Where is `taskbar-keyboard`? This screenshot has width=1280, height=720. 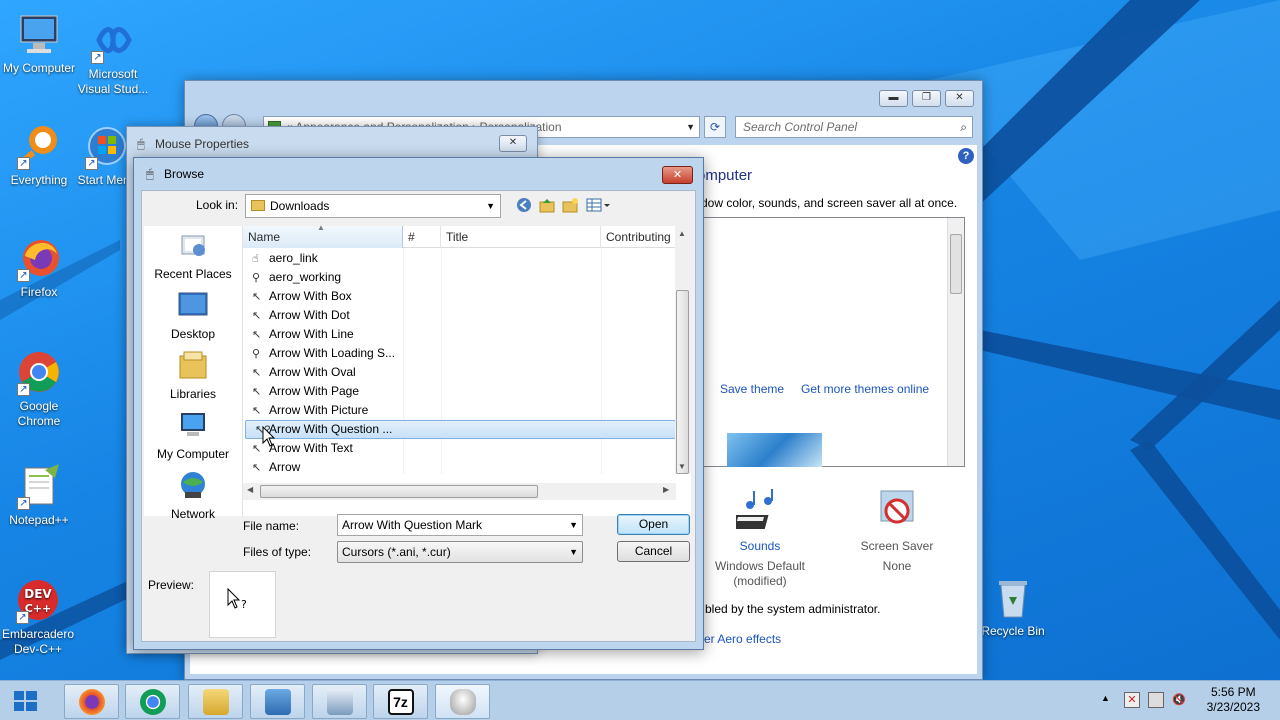
taskbar-keyboard is located at coordinates (339, 701).